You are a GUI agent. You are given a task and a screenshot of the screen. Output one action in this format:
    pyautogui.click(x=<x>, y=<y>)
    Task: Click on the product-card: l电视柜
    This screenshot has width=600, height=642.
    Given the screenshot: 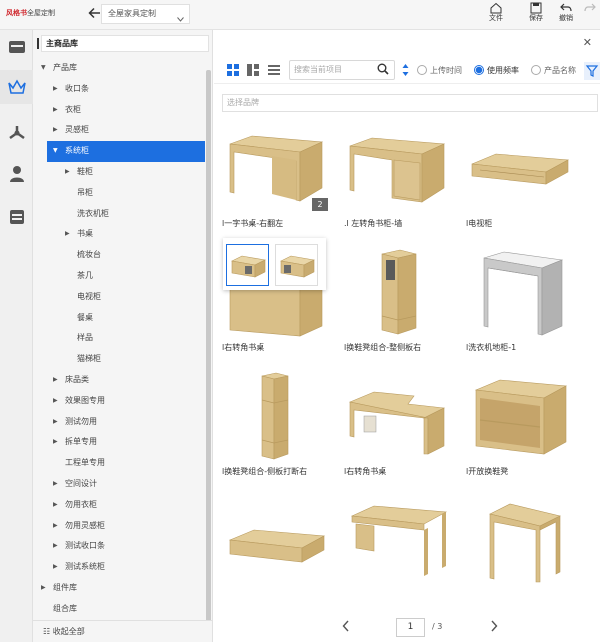 What is the action you would take?
    pyautogui.click(x=519, y=175)
    